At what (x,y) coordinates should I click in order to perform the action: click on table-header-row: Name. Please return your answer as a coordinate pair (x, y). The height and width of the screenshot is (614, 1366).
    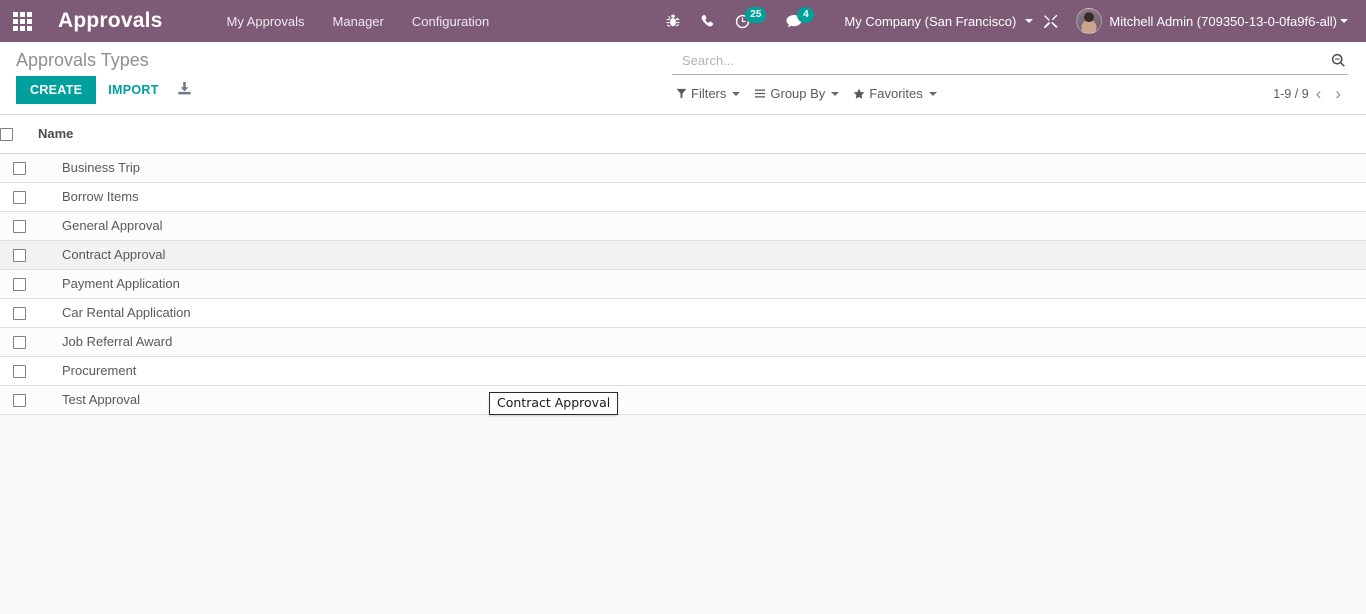
    Looking at the image, I should click on (683, 134).